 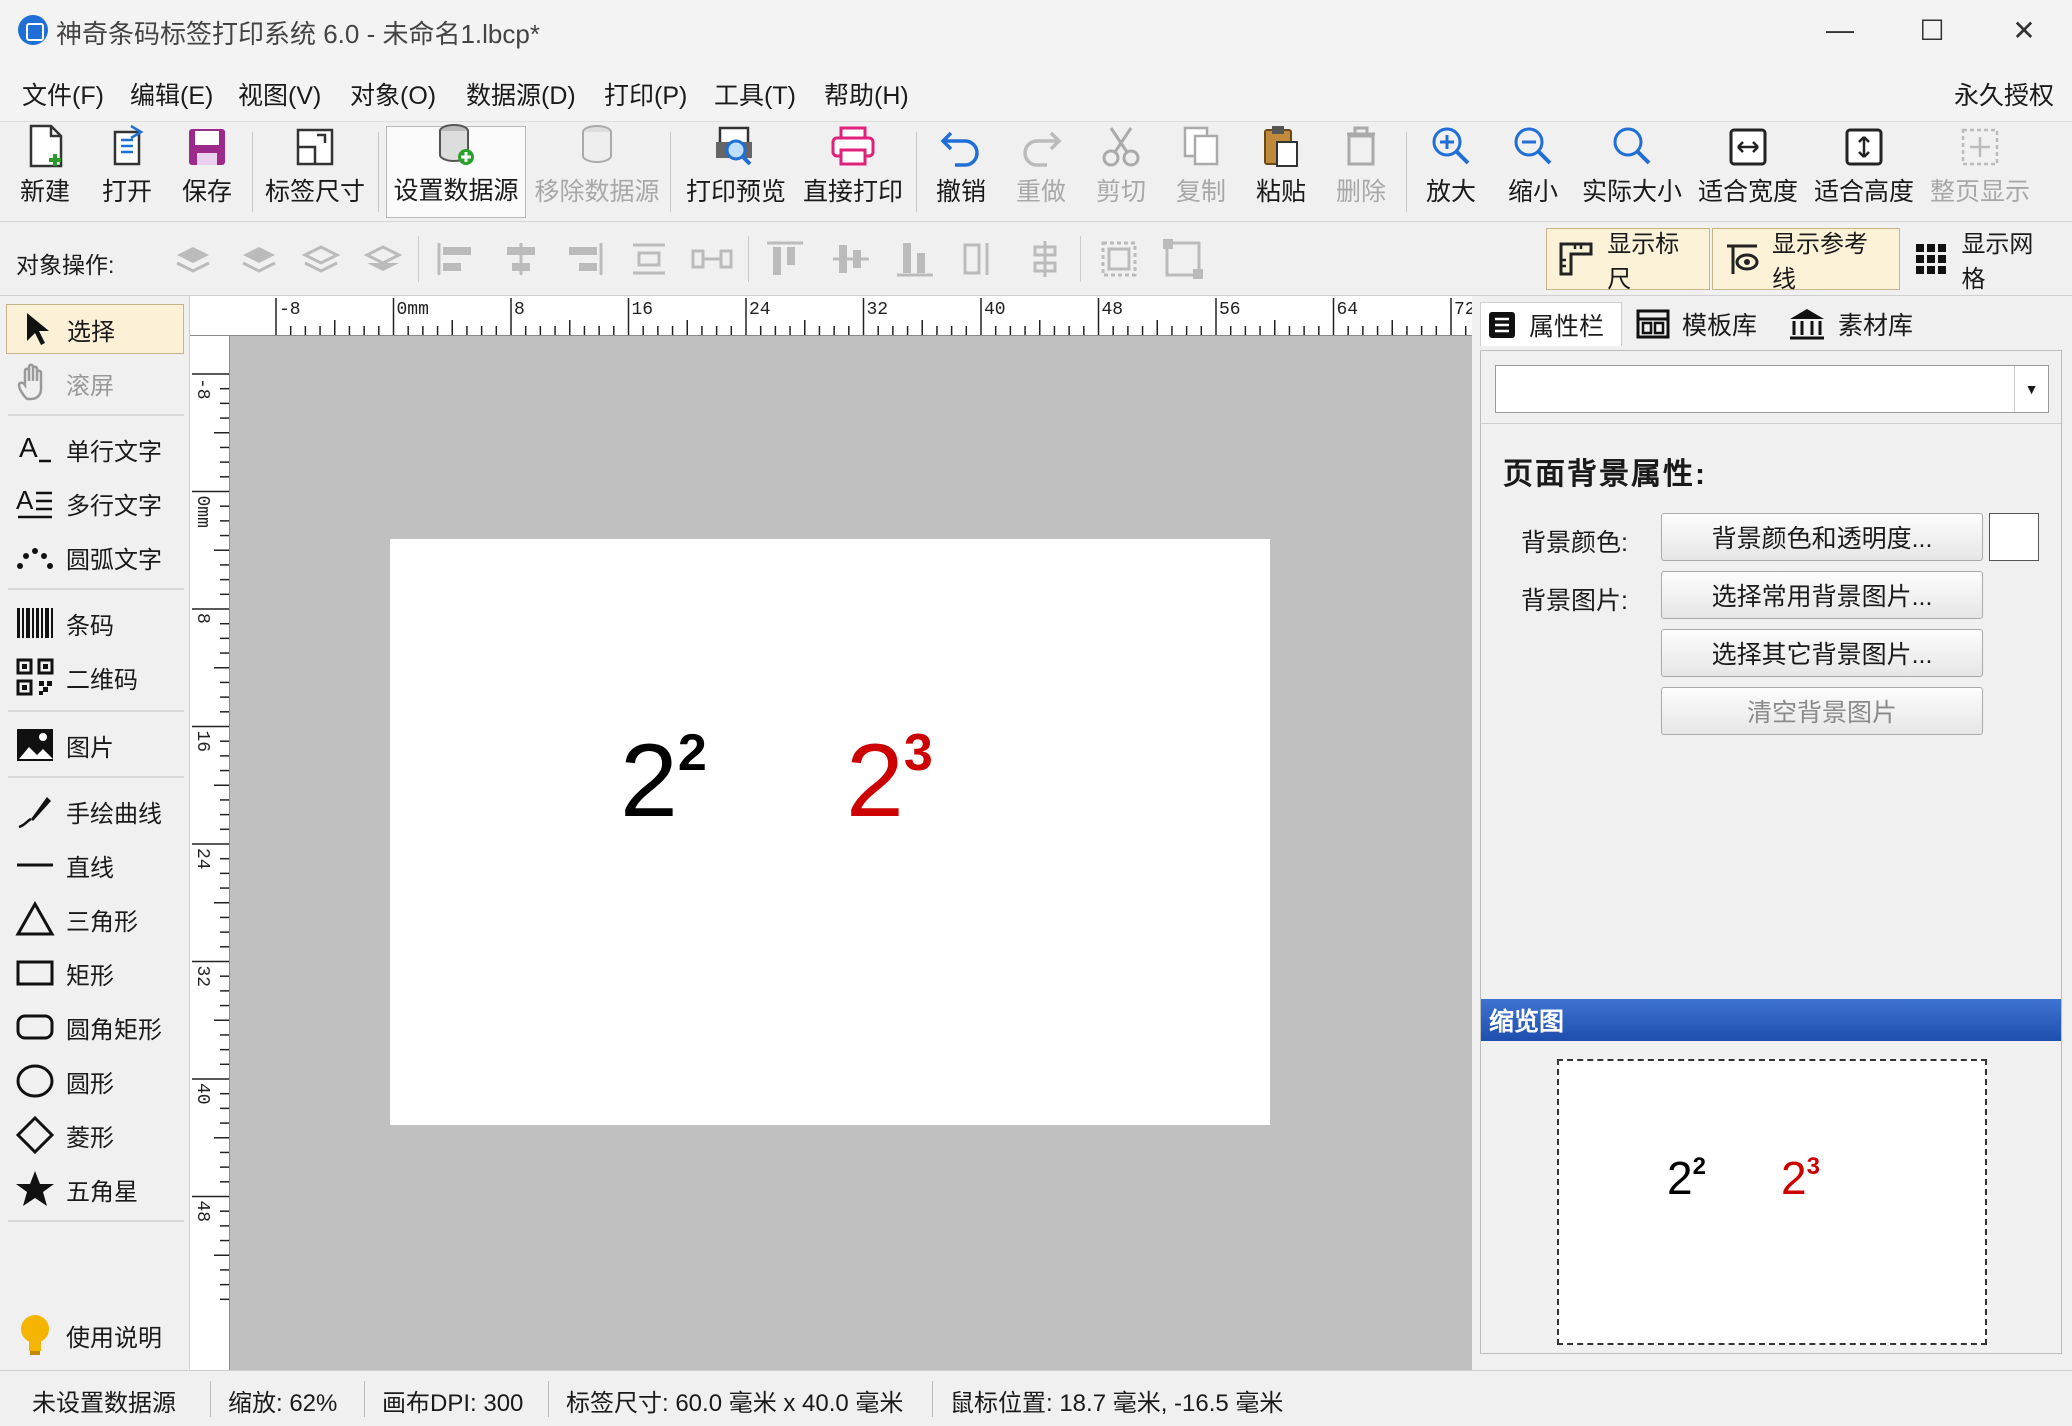 I want to click on tab-assets: 素材库, so click(x=1853, y=324).